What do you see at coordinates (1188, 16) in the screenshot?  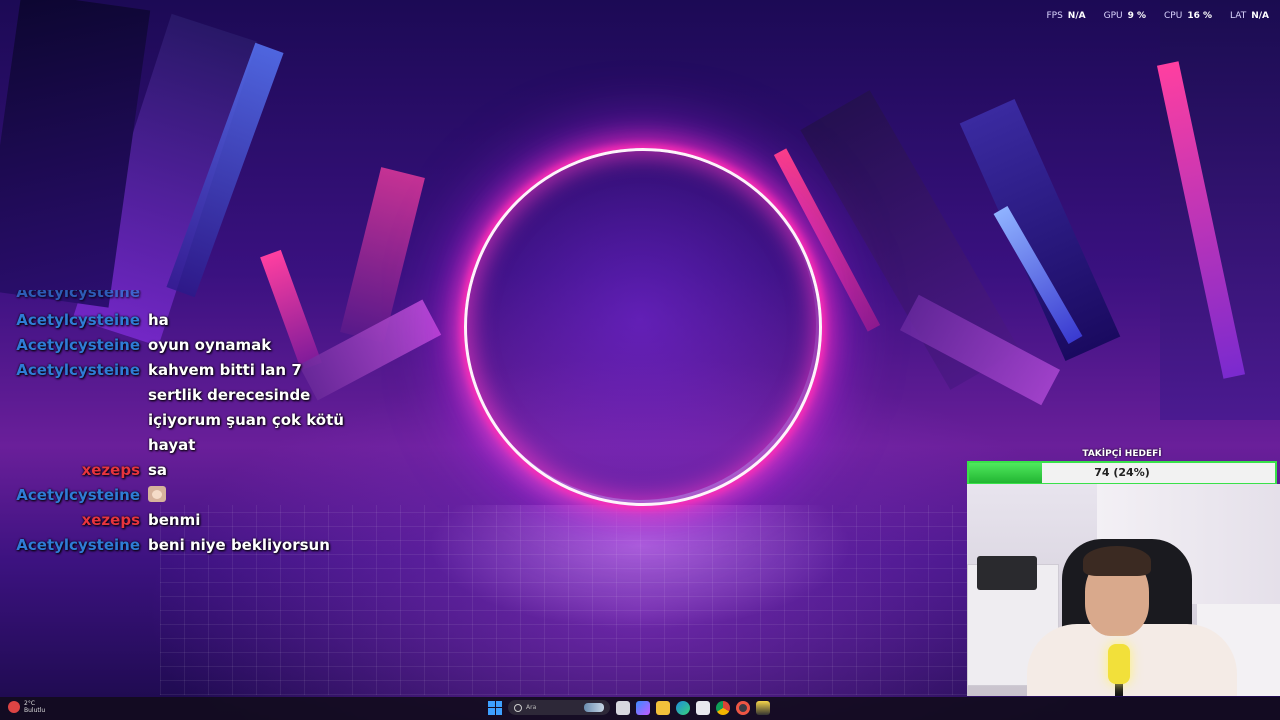 I see `stat-cpu: CPU 16 %` at bounding box center [1188, 16].